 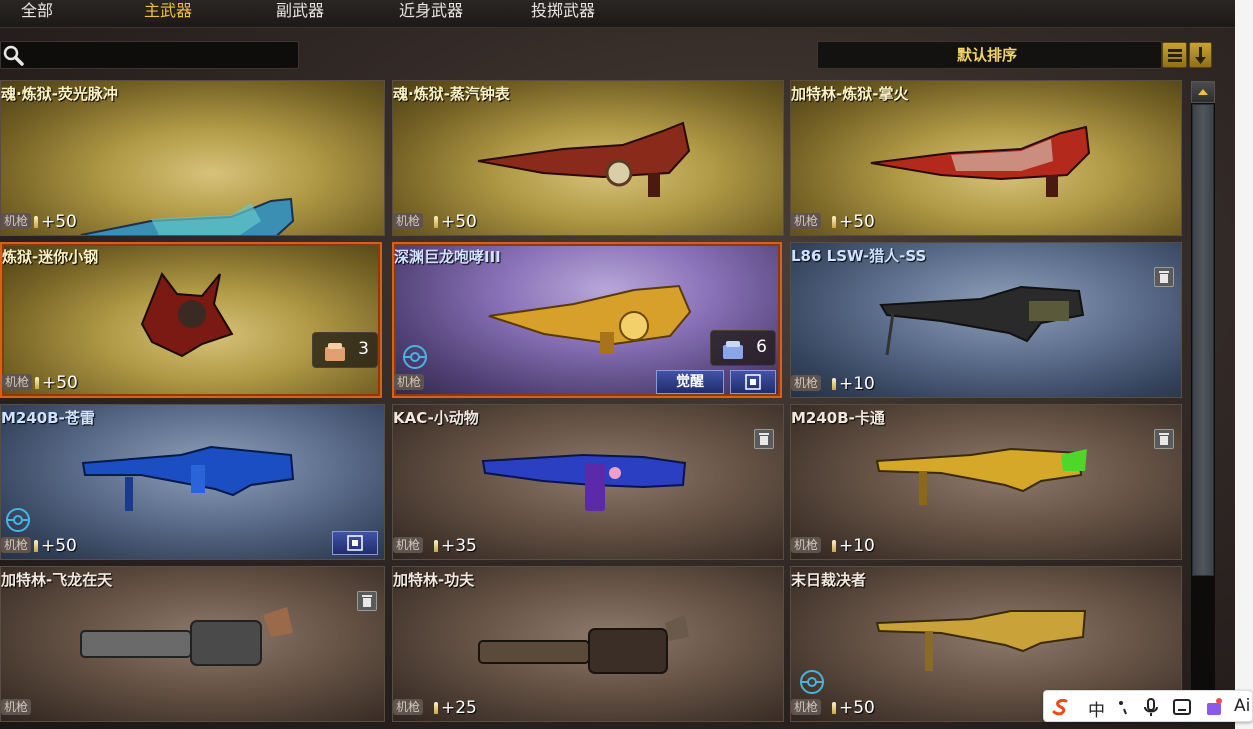 What do you see at coordinates (587, 320) in the screenshot?
I see `weapon-card-selected: 深渊巨龙咆哮III 6 觉醒 机枪` at bounding box center [587, 320].